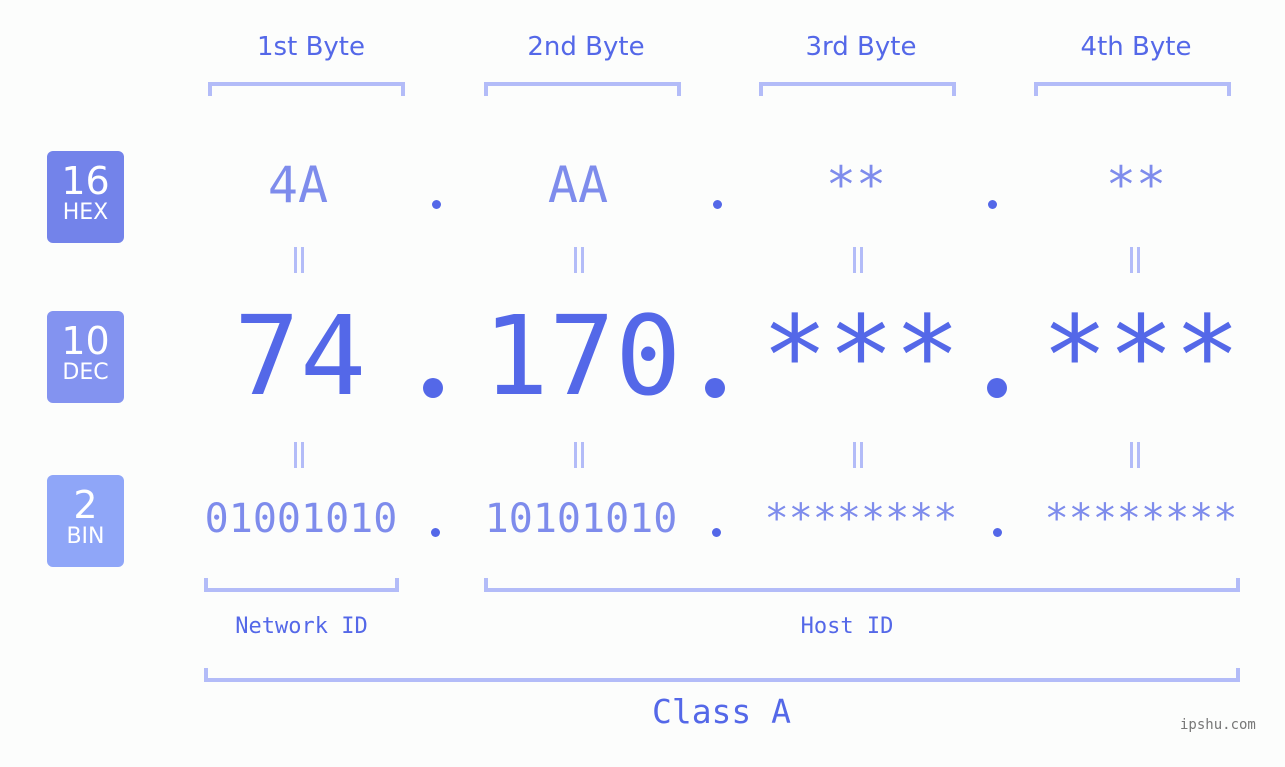 This screenshot has height=767, width=1285. What do you see at coordinates (301, 626) in the screenshot?
I see `network-id-label: Network ID` at bounding box center [301, 626].